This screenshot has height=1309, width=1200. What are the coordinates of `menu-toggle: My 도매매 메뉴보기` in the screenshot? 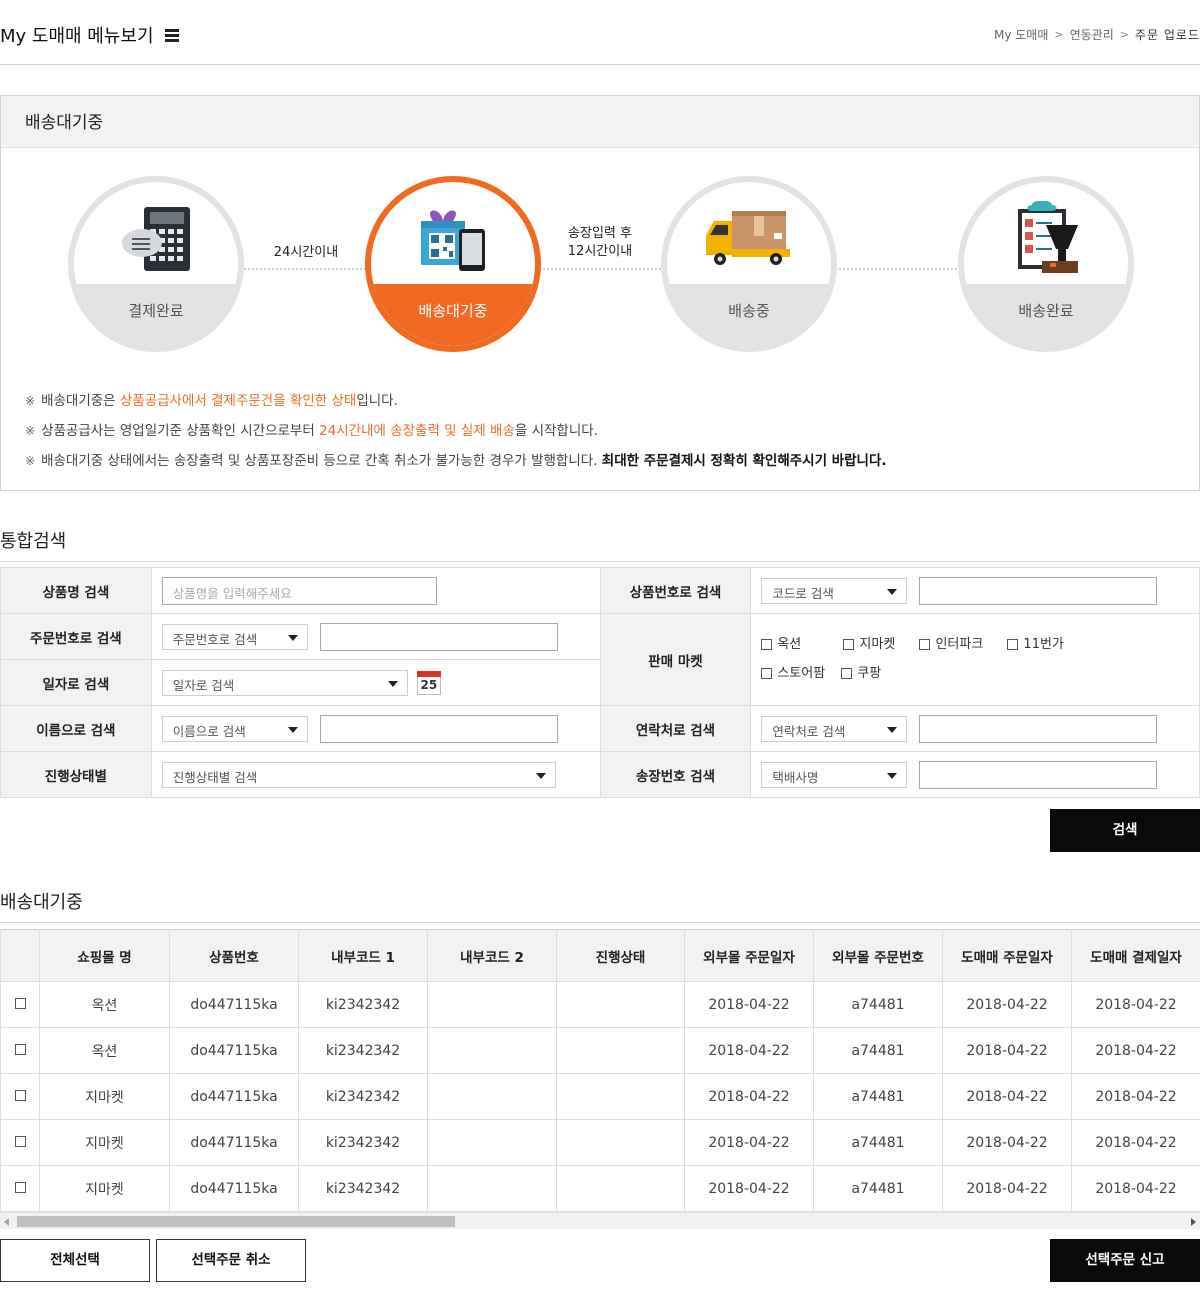 It's located at (89, 35).